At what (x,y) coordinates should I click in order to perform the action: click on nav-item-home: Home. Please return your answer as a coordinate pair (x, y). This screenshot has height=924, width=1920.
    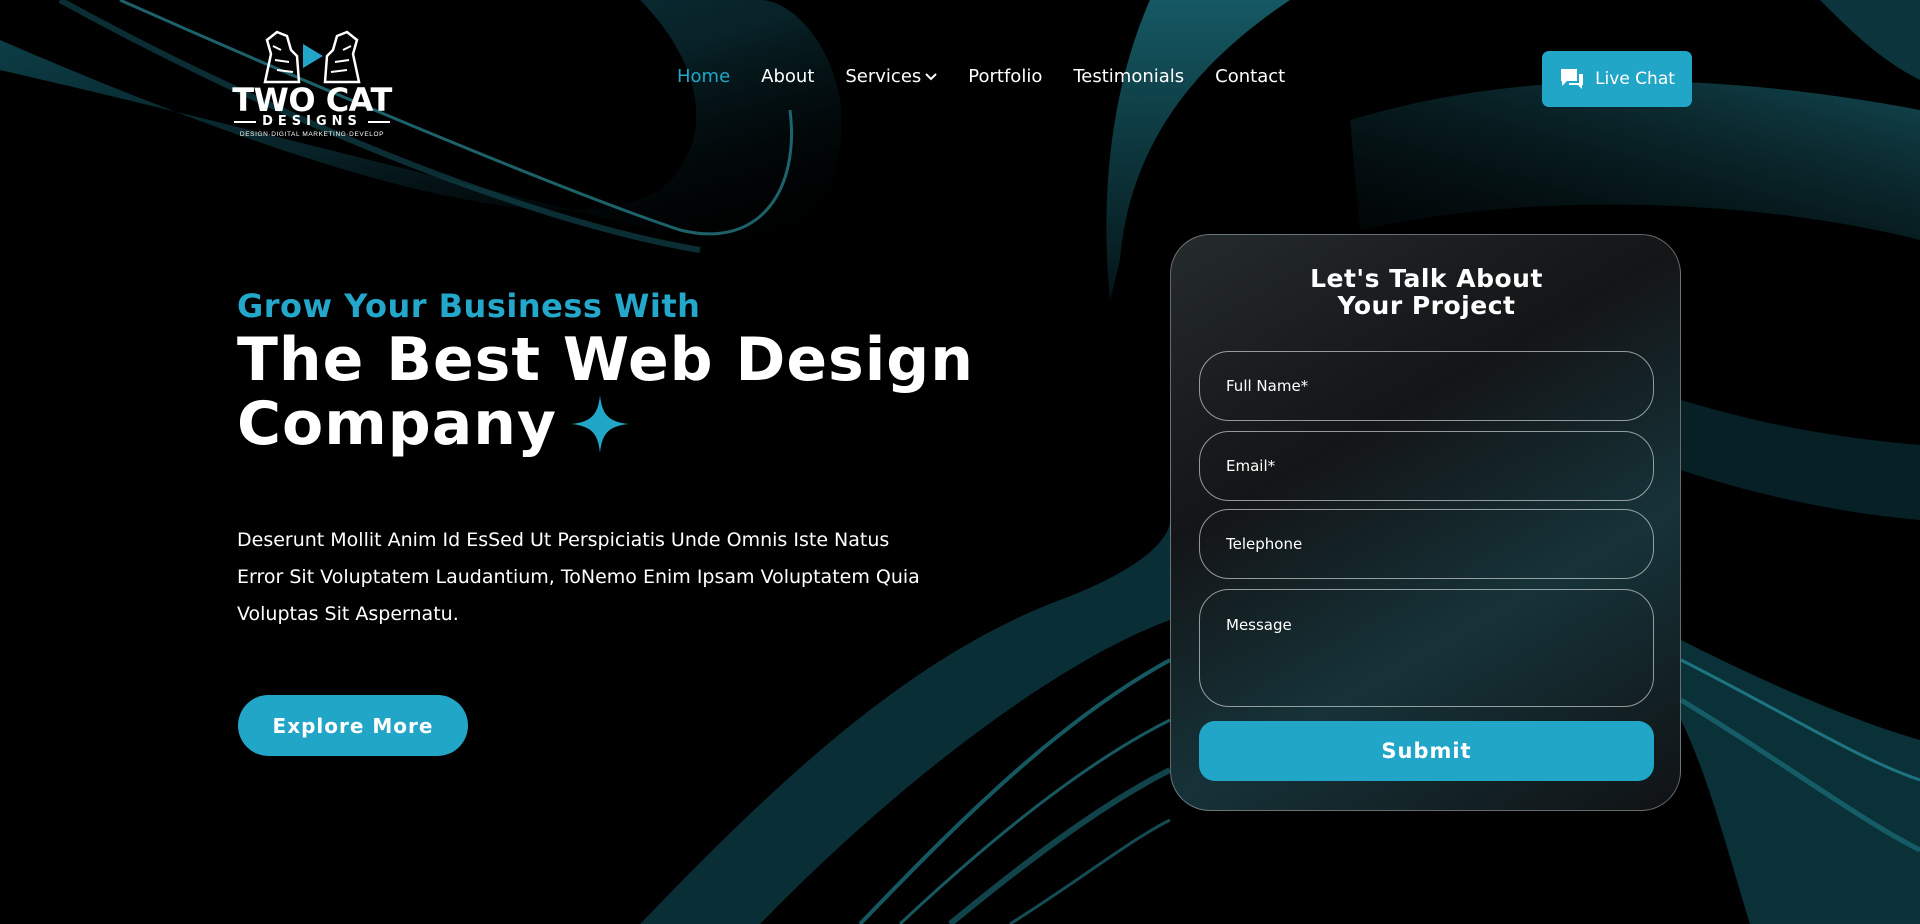
    Looking at the image, I should click on (703, 76).